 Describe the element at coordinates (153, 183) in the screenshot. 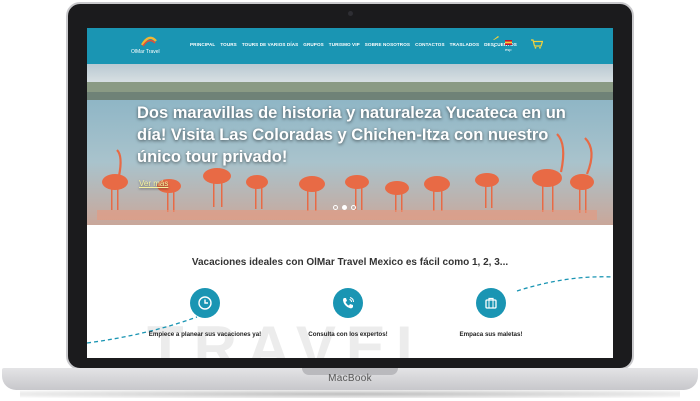

I see `hero-more-link: Ver más` at that location.